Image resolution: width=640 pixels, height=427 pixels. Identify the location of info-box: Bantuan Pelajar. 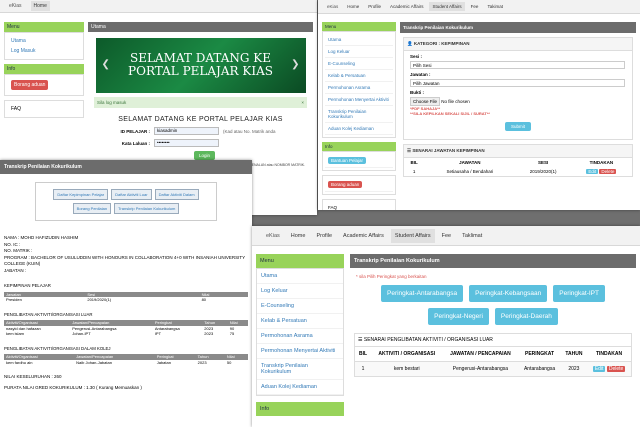
(359, 161).